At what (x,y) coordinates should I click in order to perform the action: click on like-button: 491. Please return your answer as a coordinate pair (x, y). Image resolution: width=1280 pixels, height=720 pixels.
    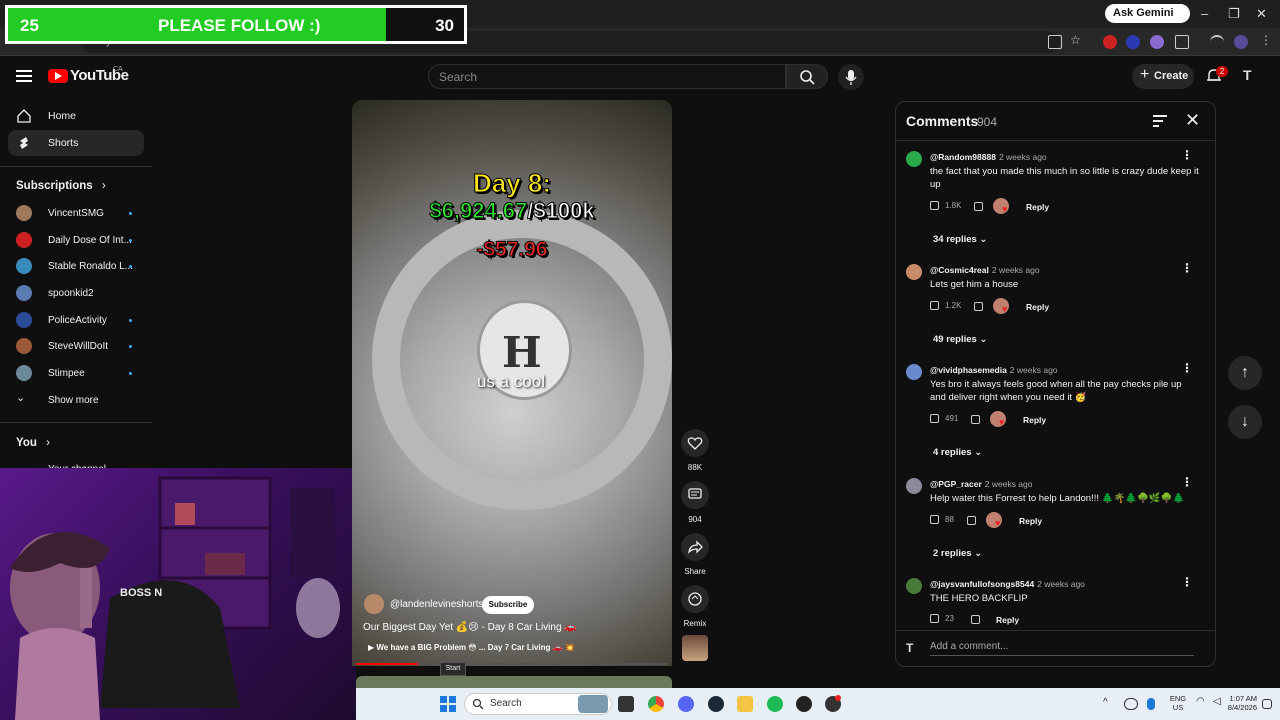
    Looking at the image, I should click on (944, 419).